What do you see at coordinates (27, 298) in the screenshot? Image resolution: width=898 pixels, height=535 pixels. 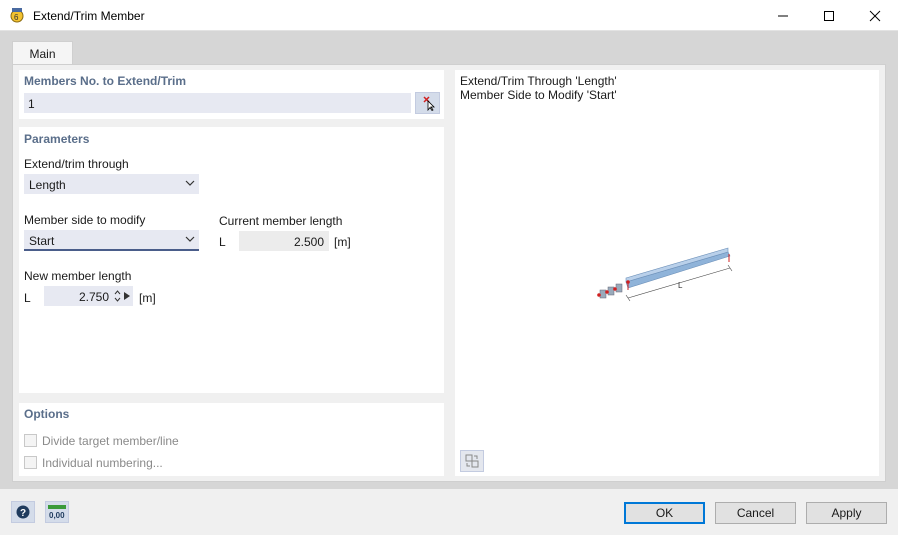 I see `new-length-symbol: L` at bounding box center [27, 298].